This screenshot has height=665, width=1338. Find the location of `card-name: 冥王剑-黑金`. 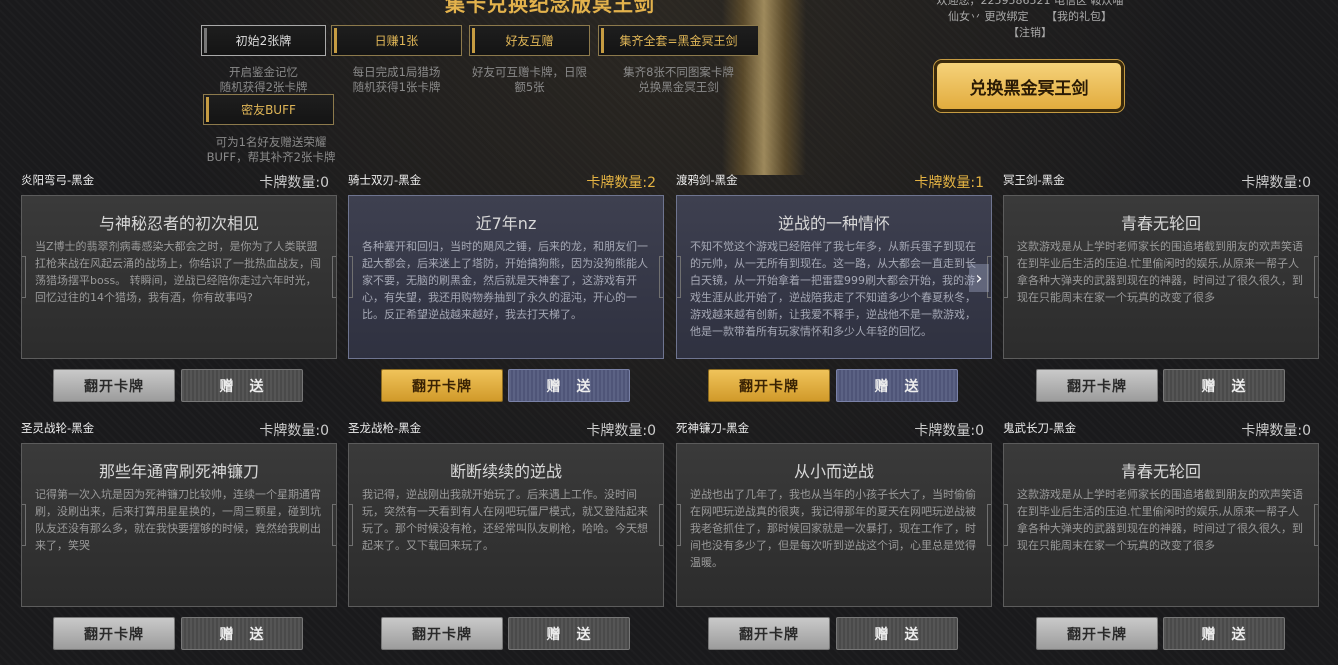

card-name: 冥王剑-黑金 is located at coordinates (1034, 180).